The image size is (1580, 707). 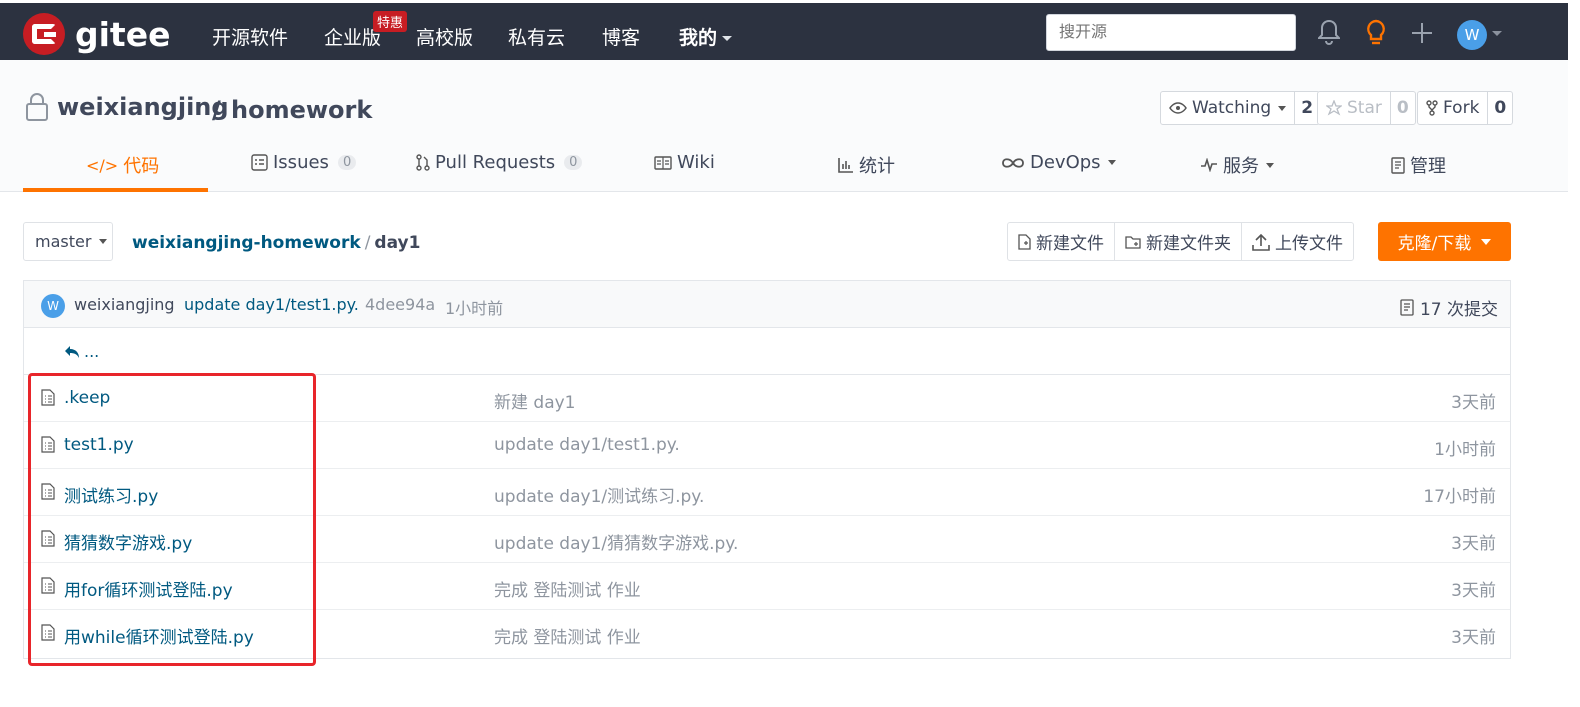 What do you see at coordinates (1472, 35) in the screenshot?
I see `user-avatar: W` at bounding box center [1472, 35].